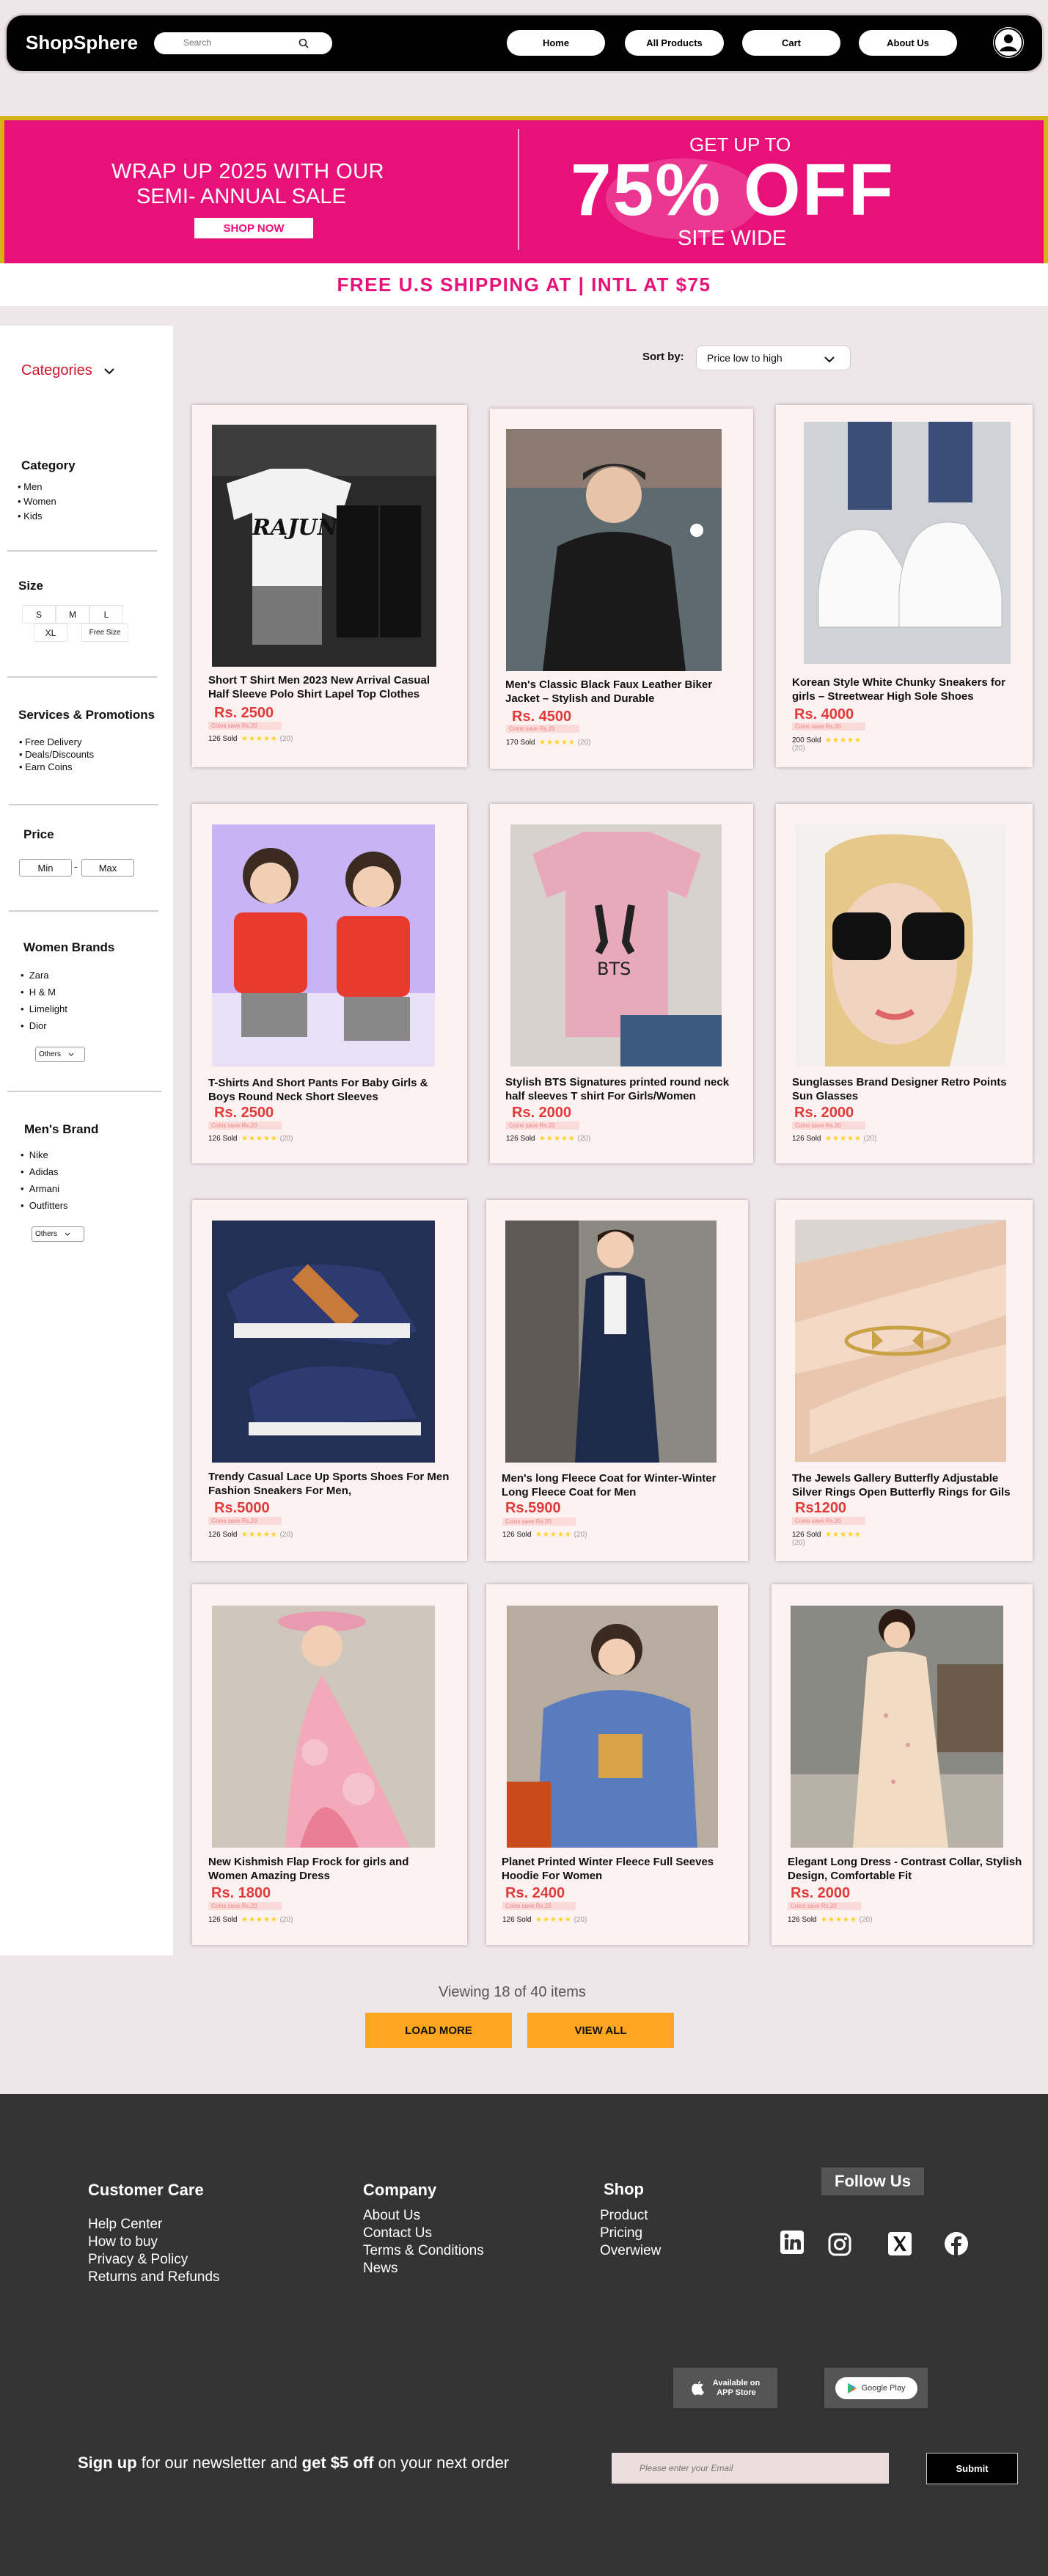 The image size is (1048, 2576). I want to click on x-twitter-icon, so click(899, 2243).